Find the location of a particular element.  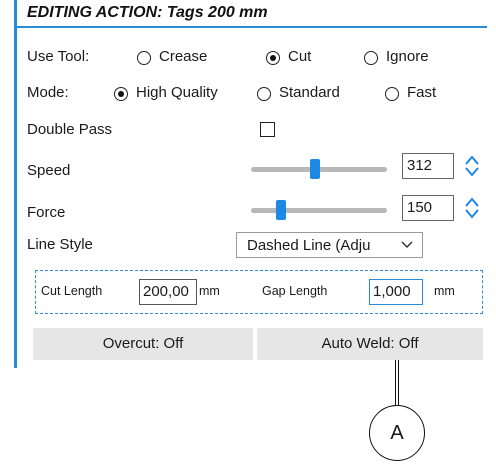

radio-standard-label: Standard is located at coordinates (309, 92).